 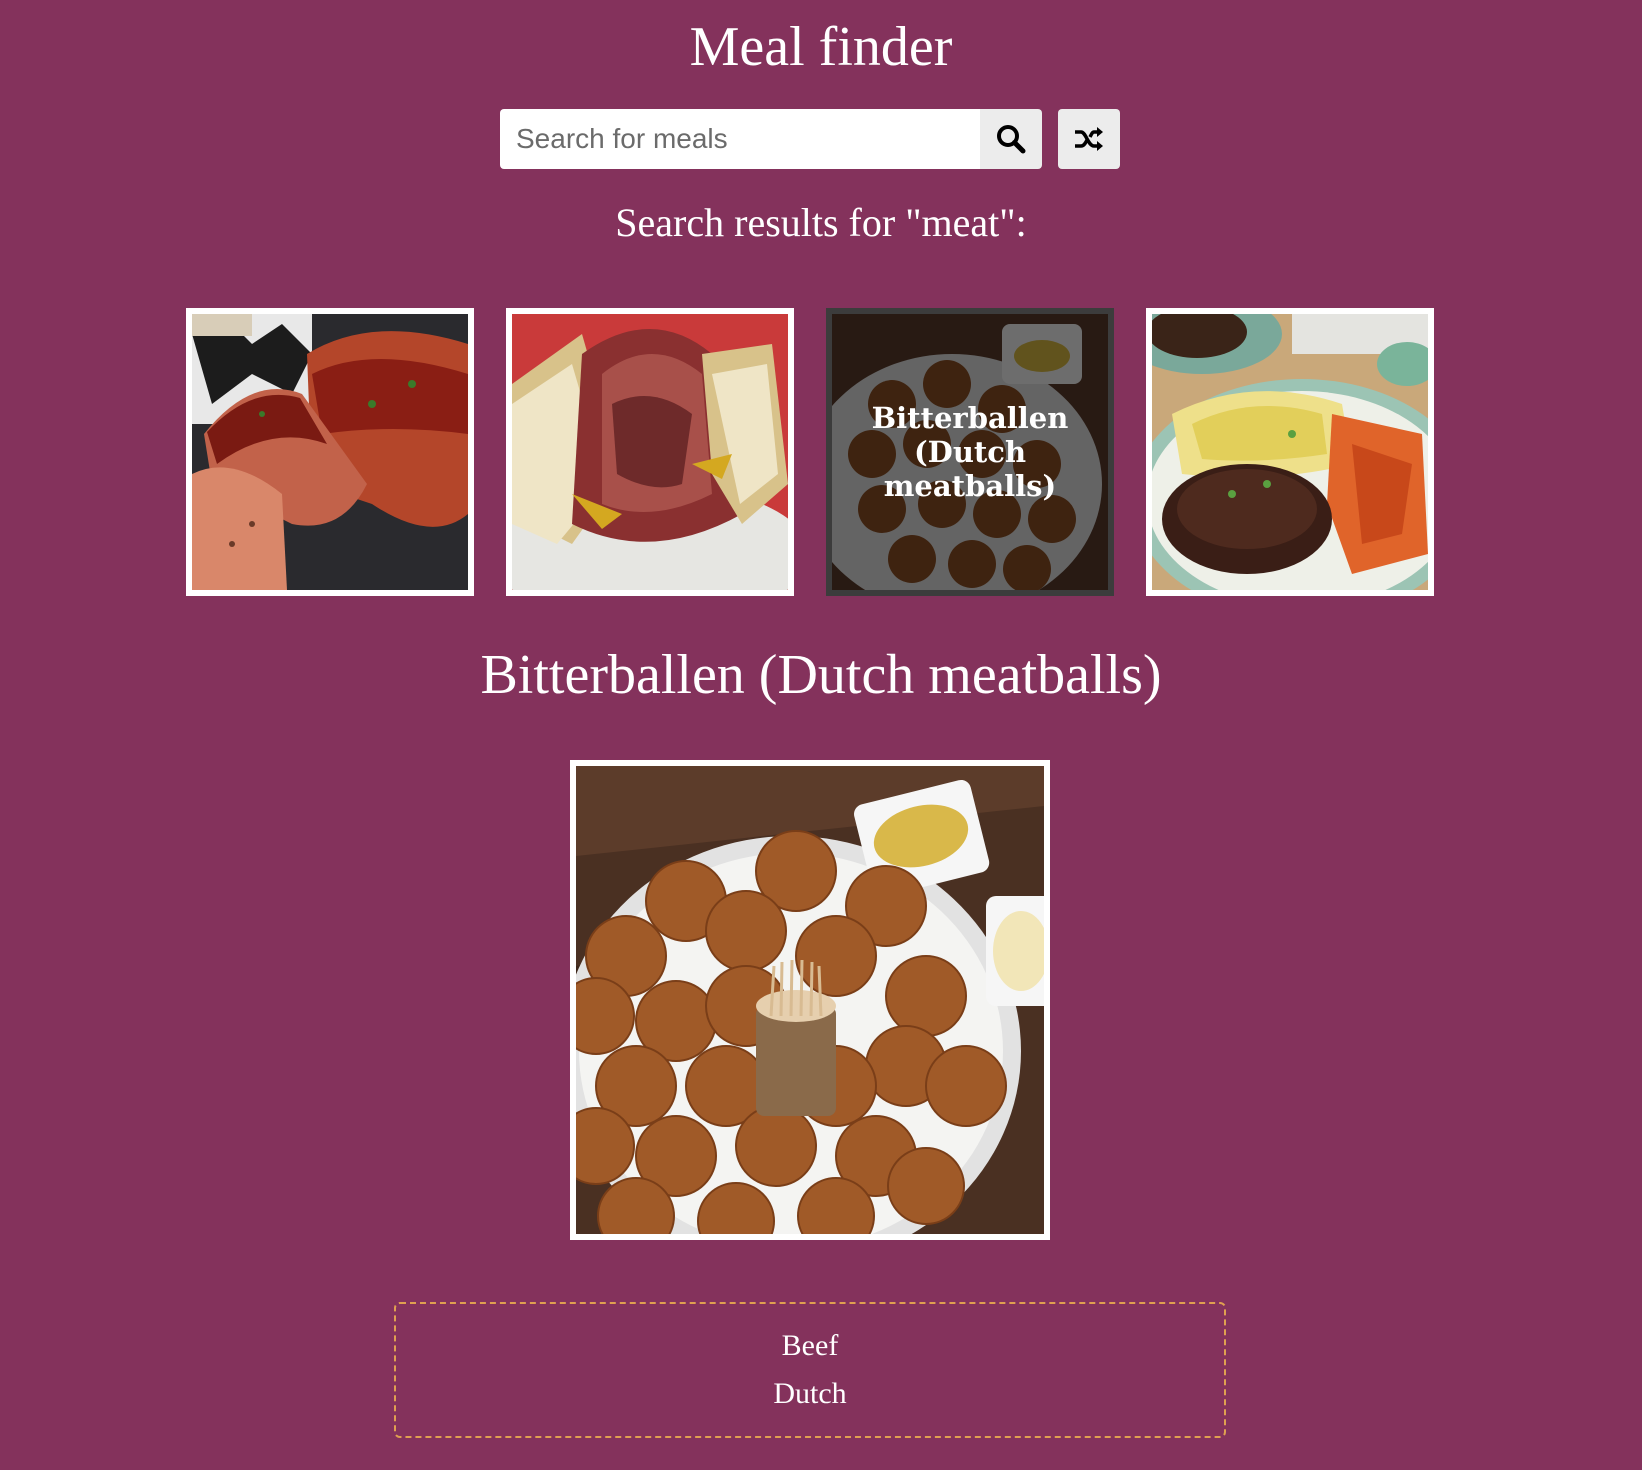 What do you see at coordinates (740, 139) in the screenshot?
I see `search-input` at bounding box center [740, 139].